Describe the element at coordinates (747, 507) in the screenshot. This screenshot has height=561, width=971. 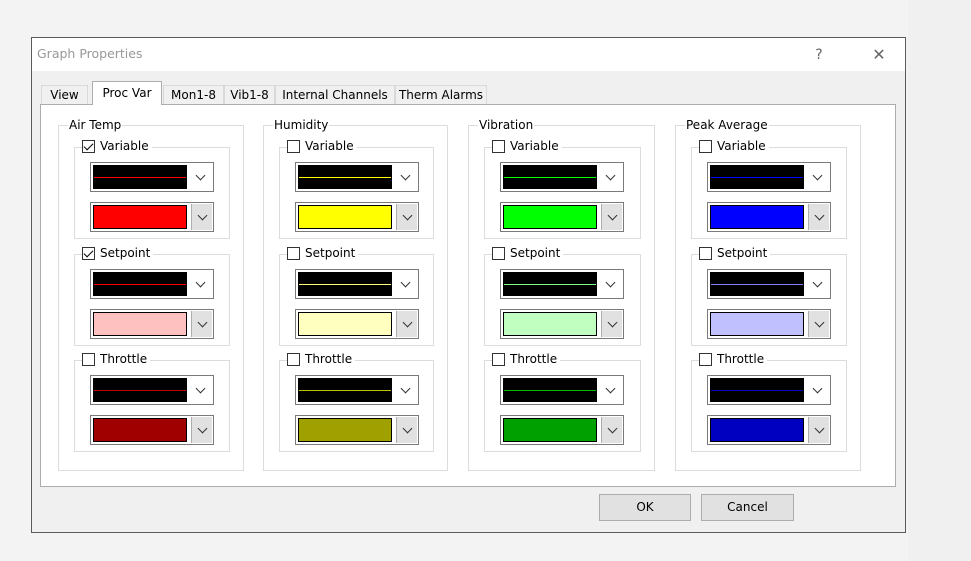
I see `cancel-button: Cancel` at that location.